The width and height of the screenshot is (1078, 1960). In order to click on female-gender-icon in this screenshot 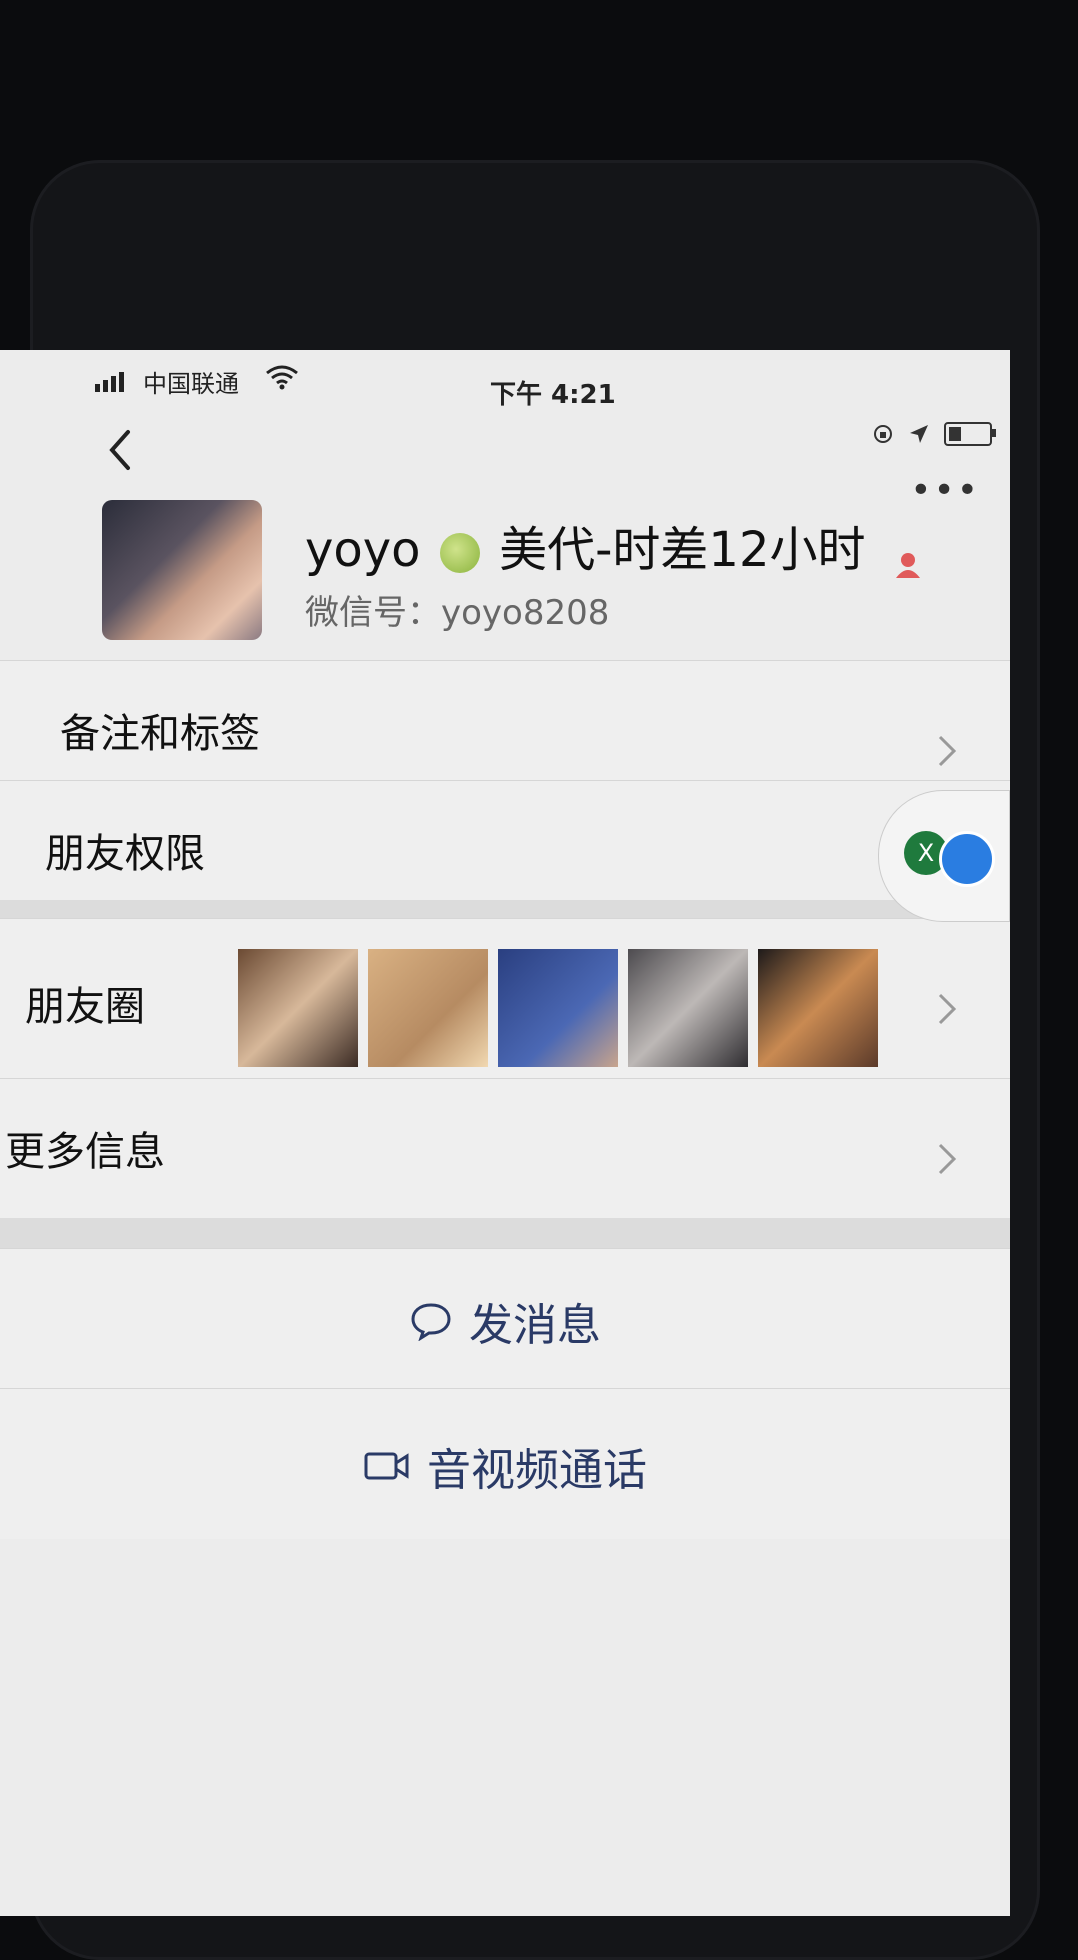, I will do `click(908, 565)`.